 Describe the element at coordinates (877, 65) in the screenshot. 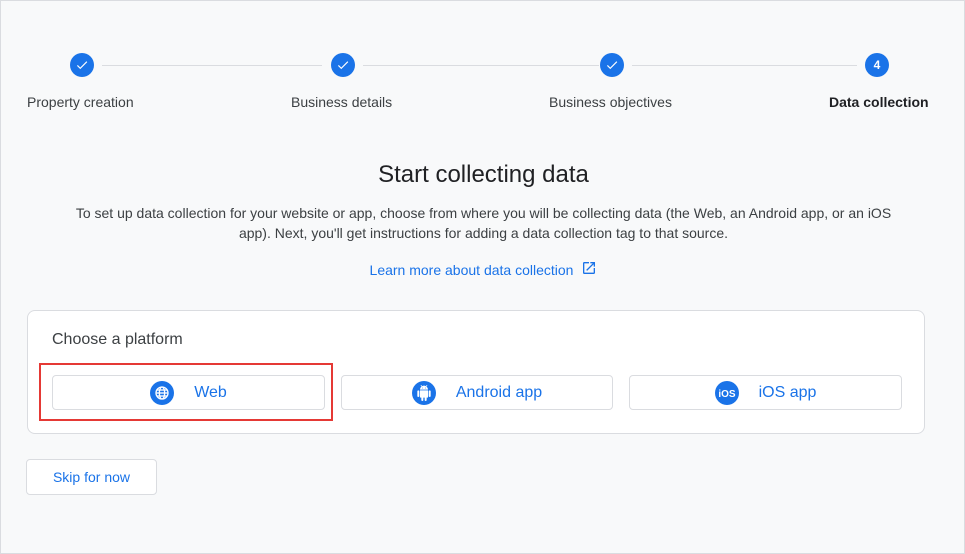

I see `step-number: 4` at that location.